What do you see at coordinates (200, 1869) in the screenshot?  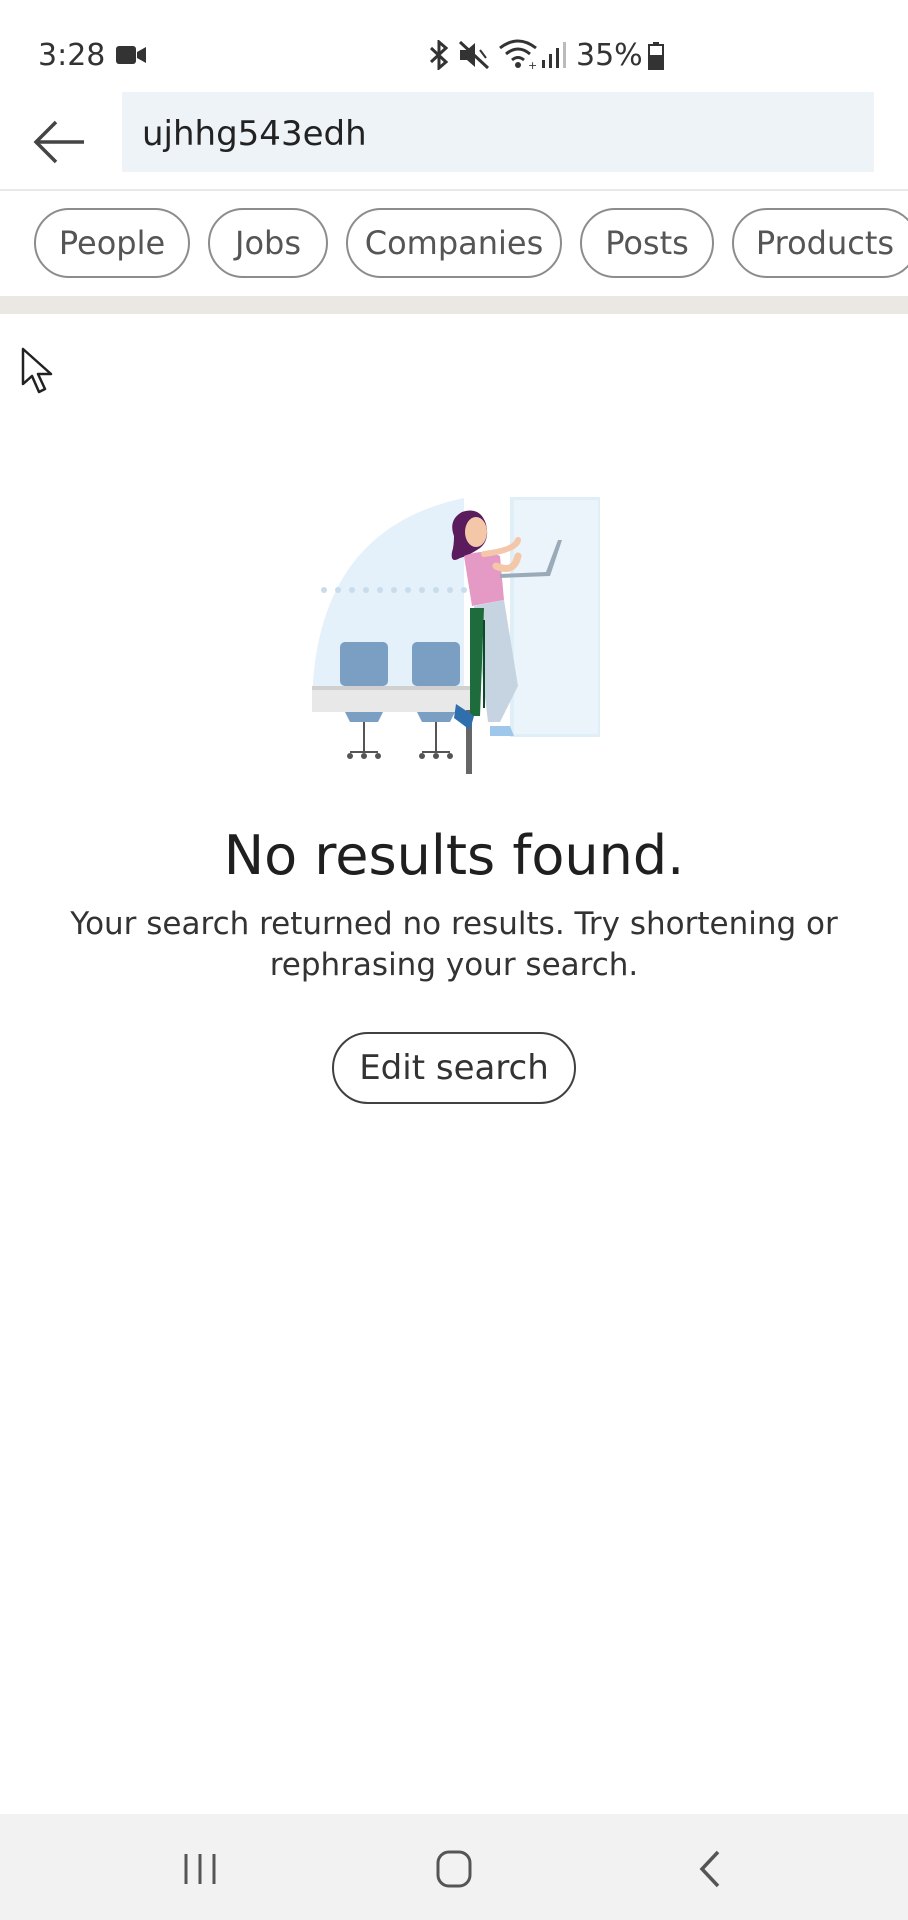 I see `recent-apps-icon` at bounding box center [200, 1869].